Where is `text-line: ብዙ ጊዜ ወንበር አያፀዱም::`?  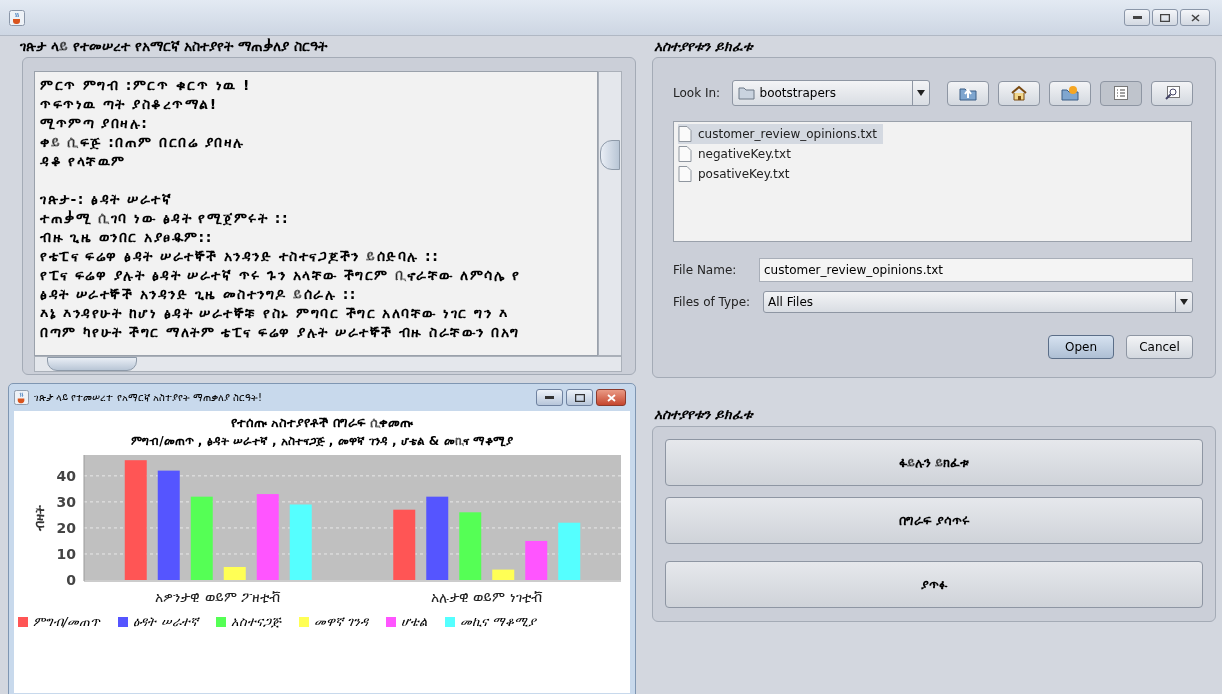 text-line: ብዙ ጊዜ ወንበር አያፀዱም:: is located at coordinates (127, 237).